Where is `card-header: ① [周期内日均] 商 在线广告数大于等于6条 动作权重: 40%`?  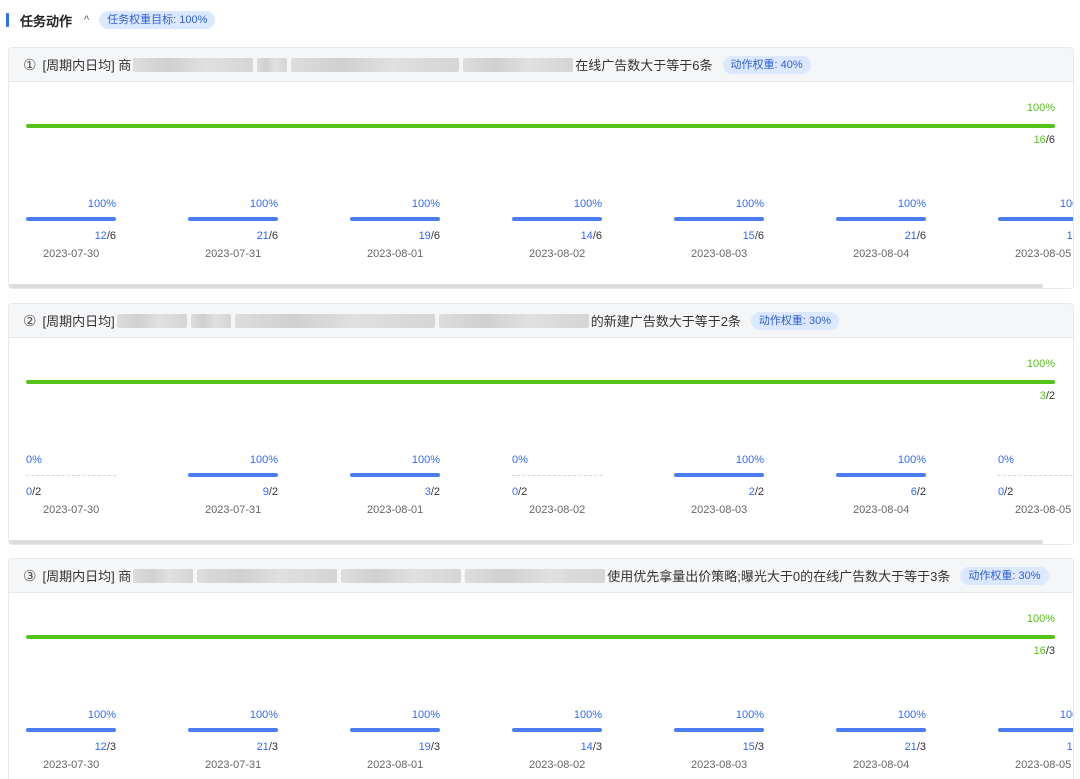 card-header: ① [周期内日均] 商 在线广告数大于等于6条 动作权重: 40% is located at coordinates (541, 65).